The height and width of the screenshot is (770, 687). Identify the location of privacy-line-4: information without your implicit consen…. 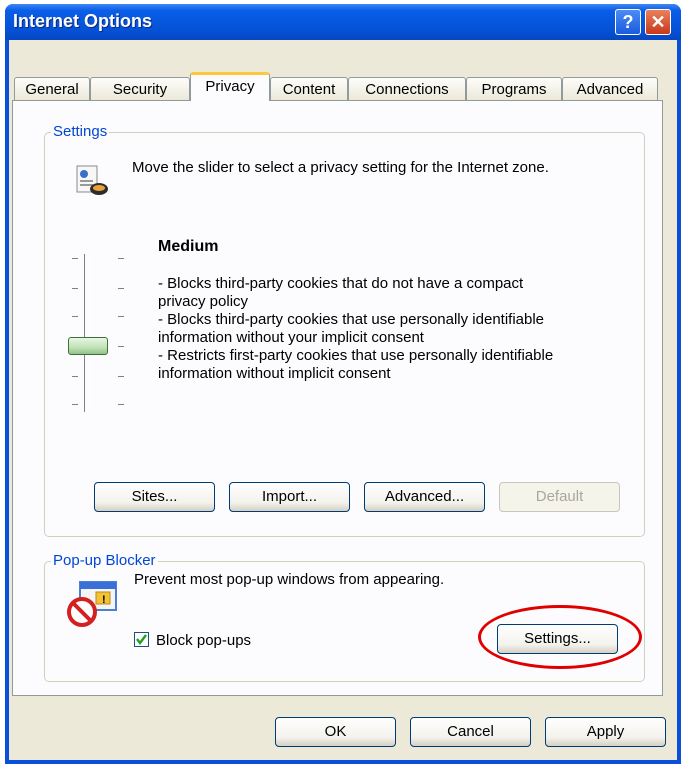
(291, 337).